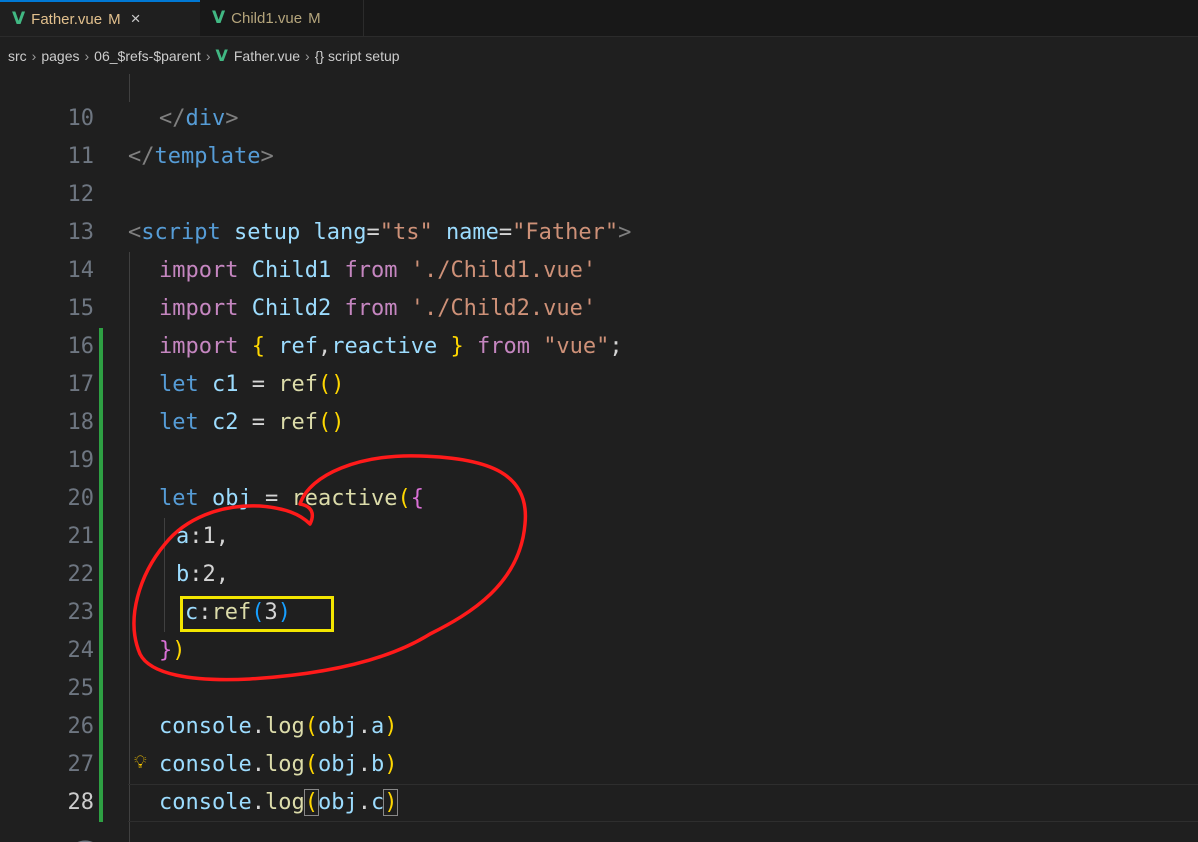 This screenshot has width=1198, height=842. Describe the element at coordinates (357, 56) in the screenshot. I see `breadcrumb-symbol: {} script setup` at that location.